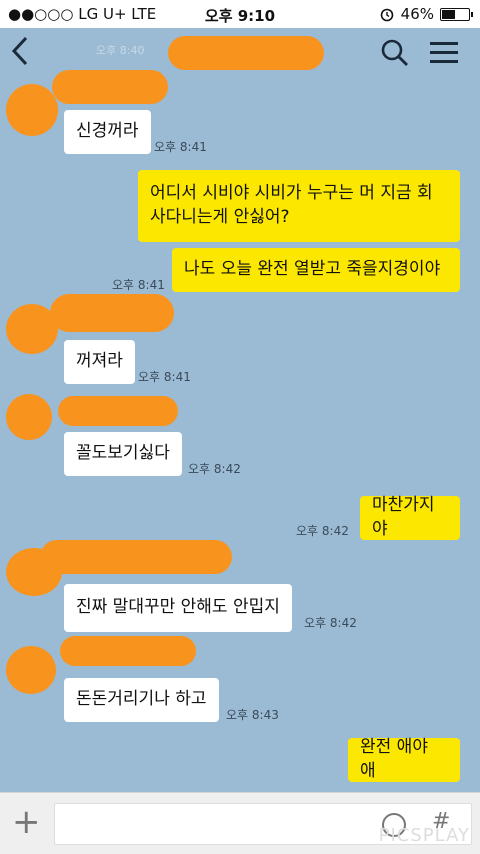 The width and height of the screenshot is (480, 854). I want to click on search-icon, so click(395, 53).